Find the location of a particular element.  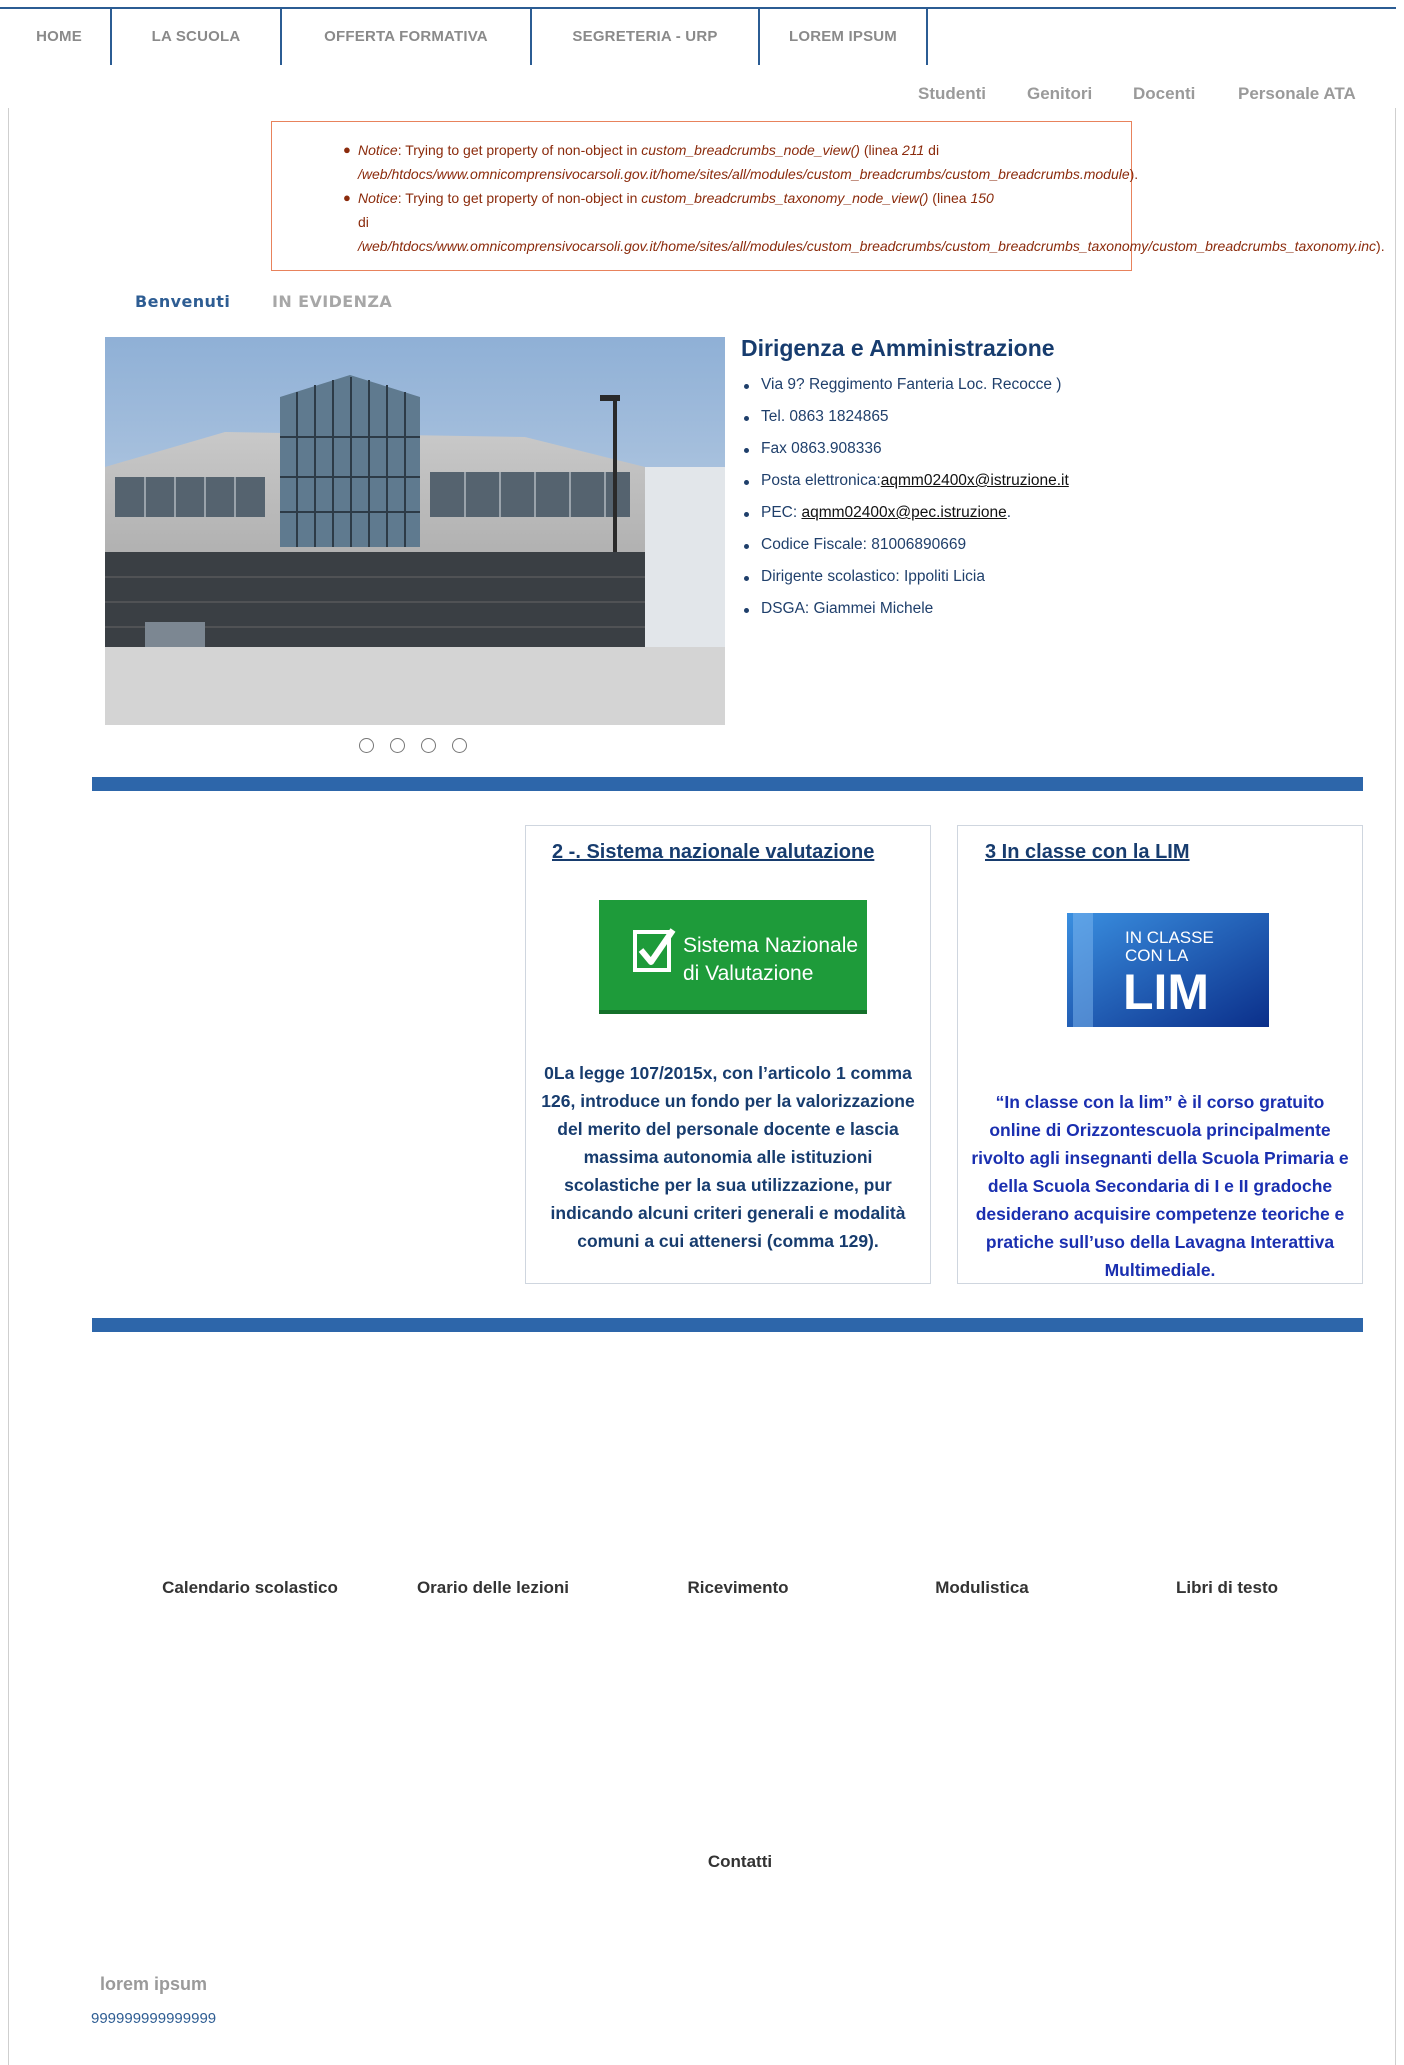

user-link-studenti: Studenti is located at coordinates (952, 94).